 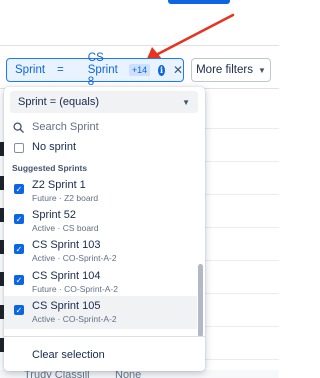 What do you see at coordinates (224, 70) in the screenshot?
I see `more-filters-label: More filters` at bounding box center [224, 70].